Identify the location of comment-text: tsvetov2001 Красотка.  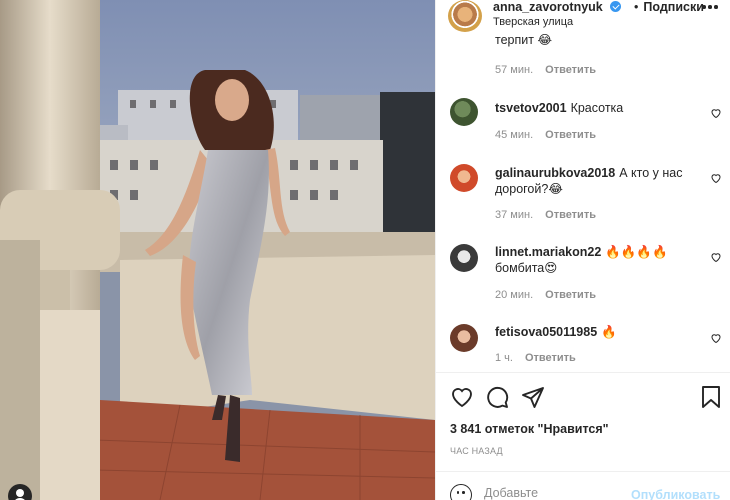
(595, 108).